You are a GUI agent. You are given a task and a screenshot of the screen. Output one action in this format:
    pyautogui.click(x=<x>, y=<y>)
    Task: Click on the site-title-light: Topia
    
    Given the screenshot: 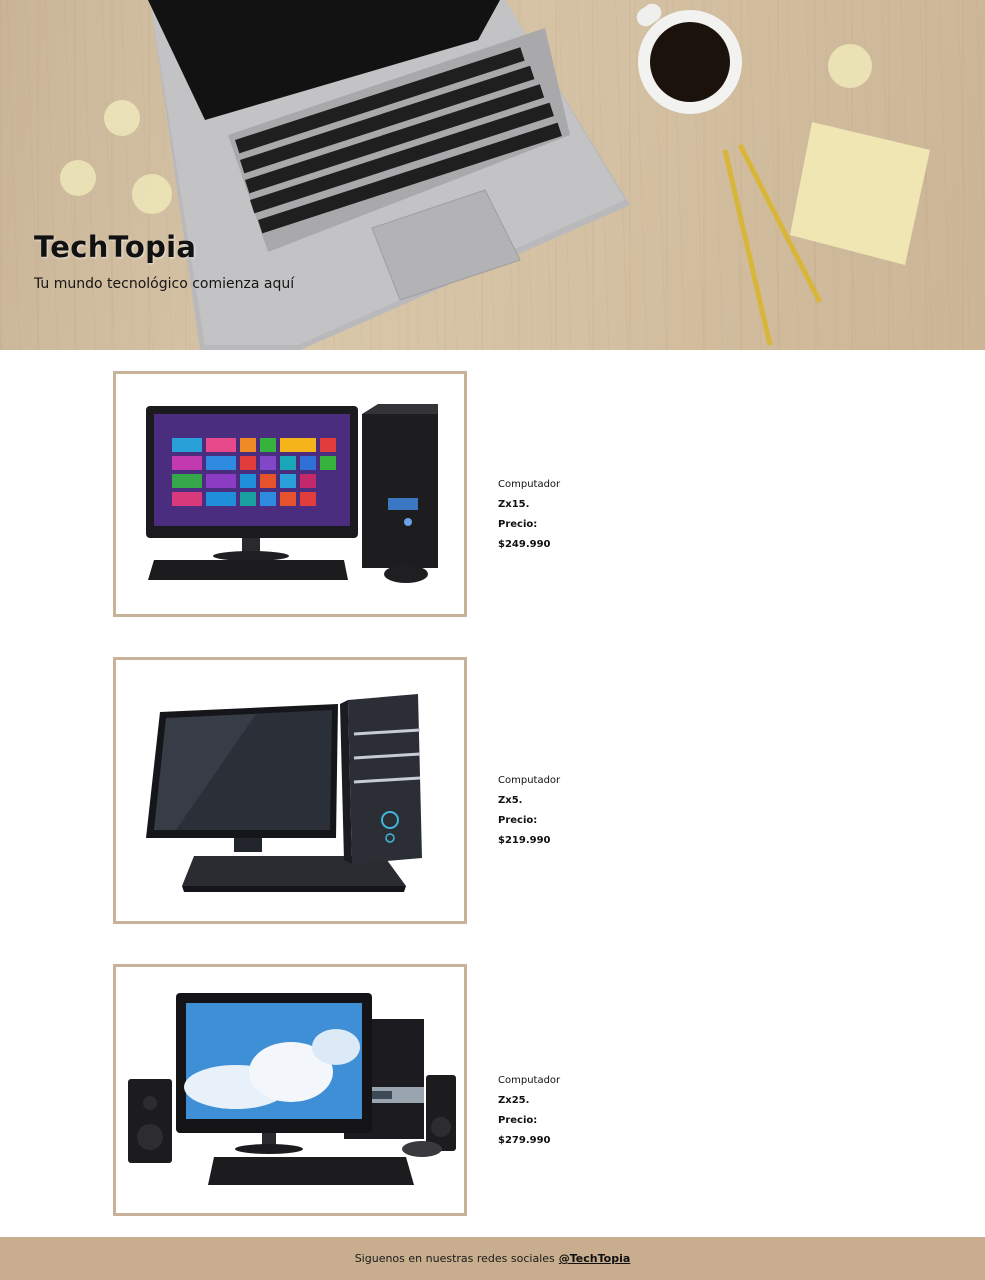 What is the action you would take?
    pyautogui.click(x=152, y=247)
    